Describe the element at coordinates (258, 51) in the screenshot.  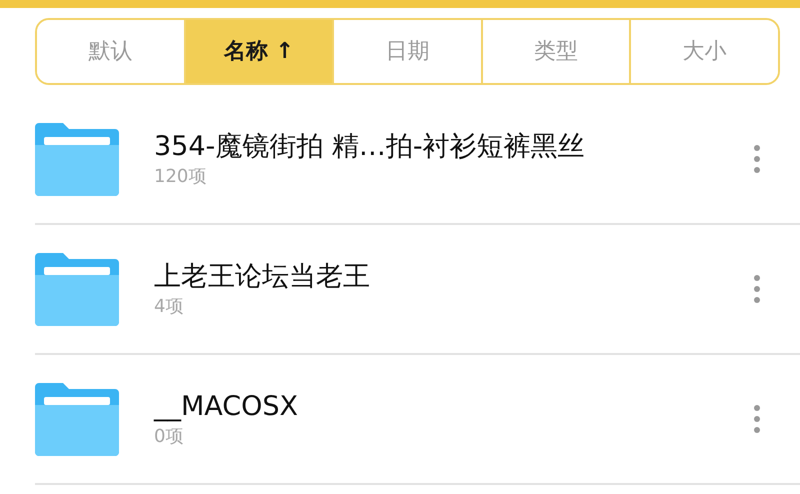
I see `sort-tab: 名称 ↑` at that location.